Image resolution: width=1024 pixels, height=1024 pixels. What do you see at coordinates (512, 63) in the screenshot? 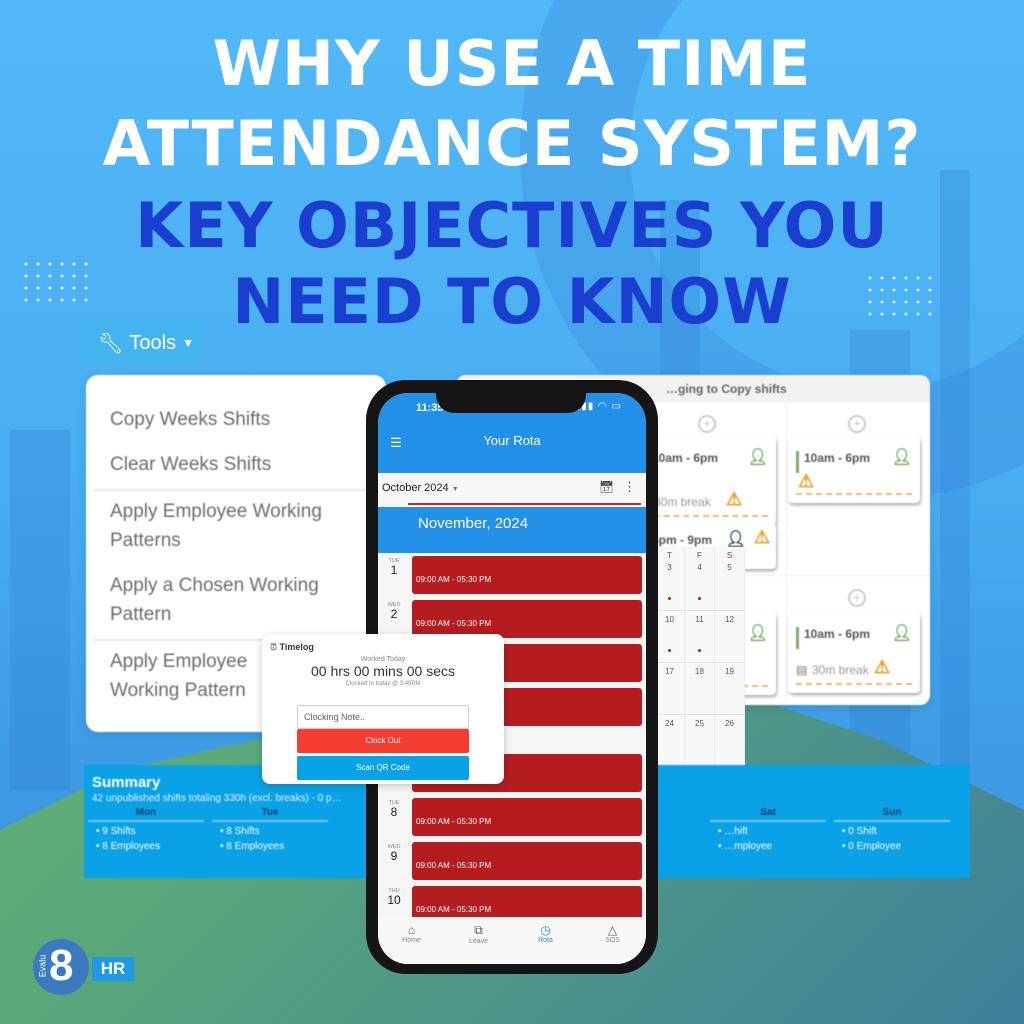
I see `headline-line-1: WHY USE A TIME` at bounding box center [512, 63].